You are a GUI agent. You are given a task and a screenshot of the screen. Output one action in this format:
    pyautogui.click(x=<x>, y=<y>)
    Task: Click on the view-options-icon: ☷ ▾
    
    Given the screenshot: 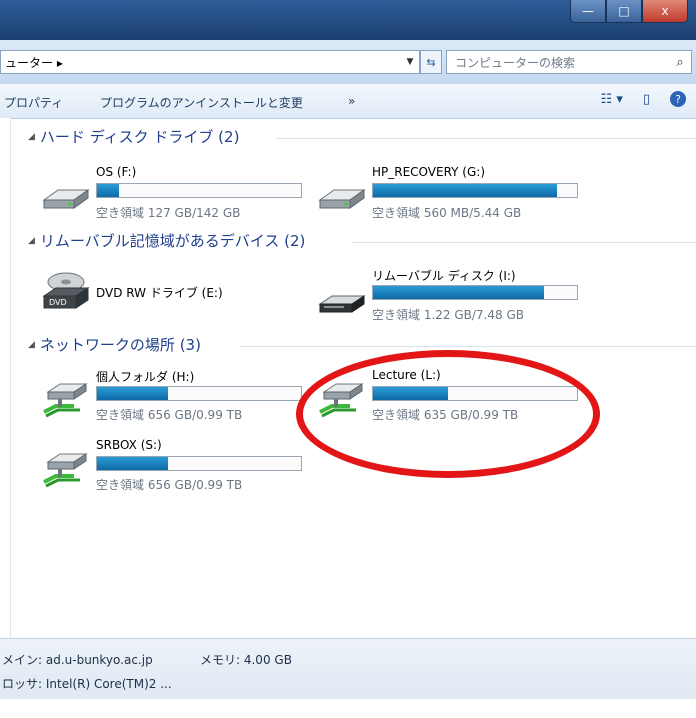 What is the action you would take?
    pyautogui.click(x=612, y=99)
    